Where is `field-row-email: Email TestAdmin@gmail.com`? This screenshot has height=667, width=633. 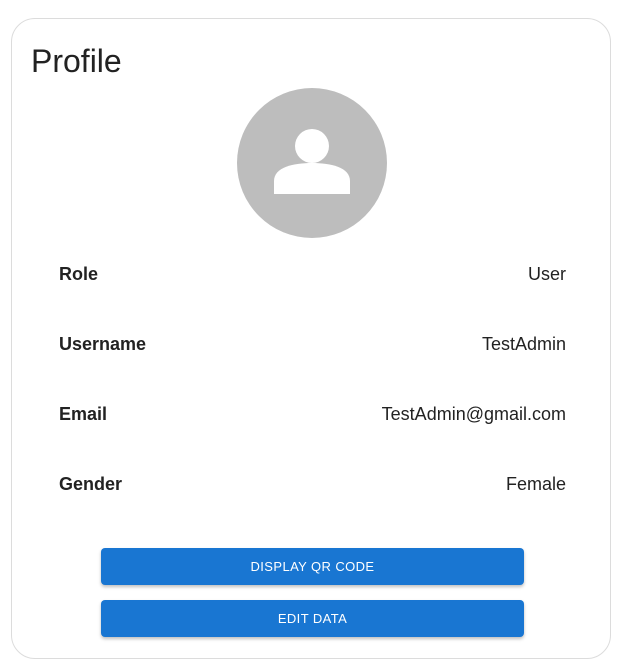
field-row-email: Email TestAdmin@gmail.com is located at coordinates (312, 414).